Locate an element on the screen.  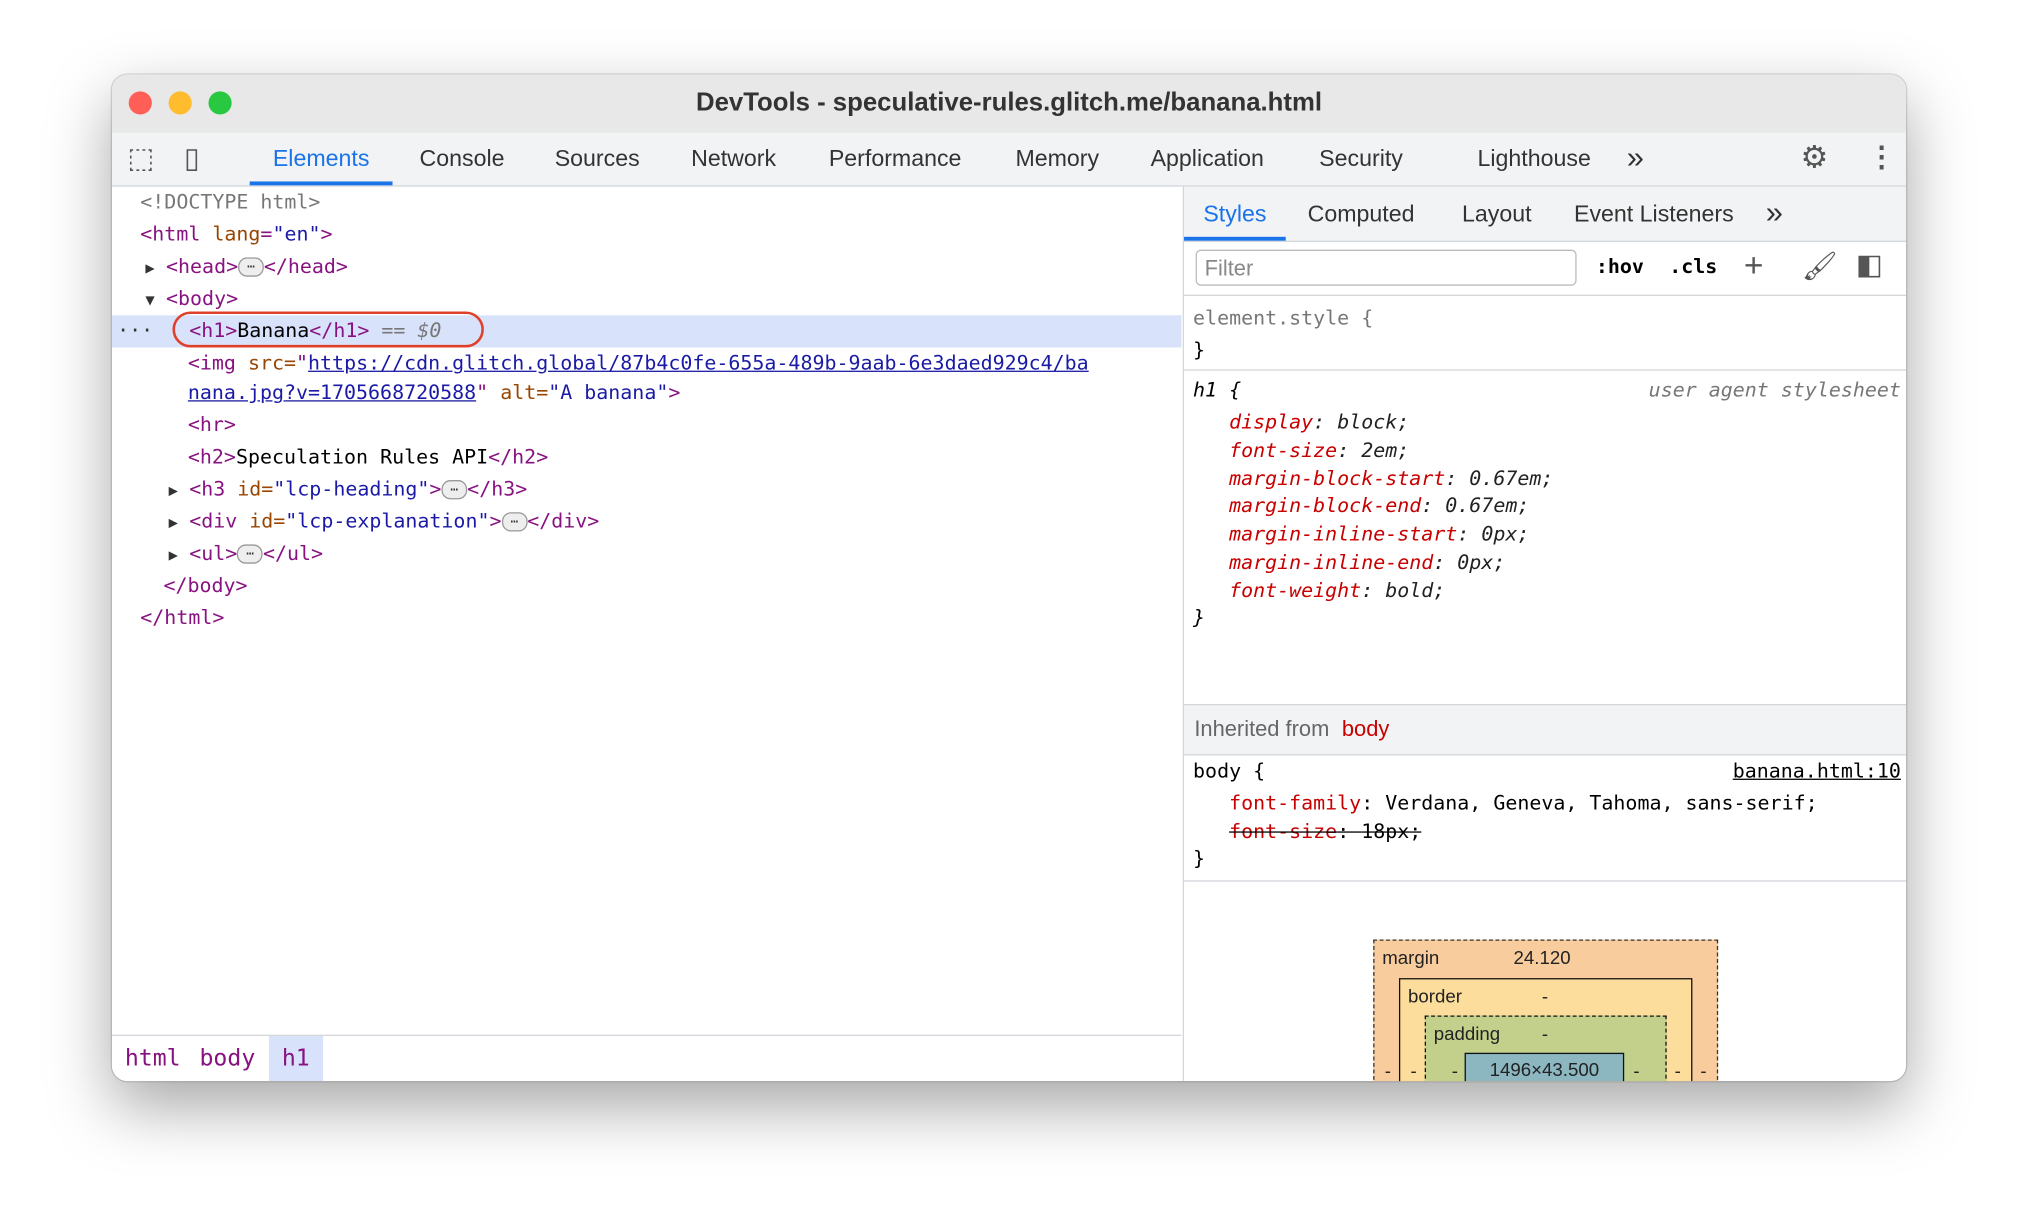
property-name: font-family is located at coordinates (1295, 803).